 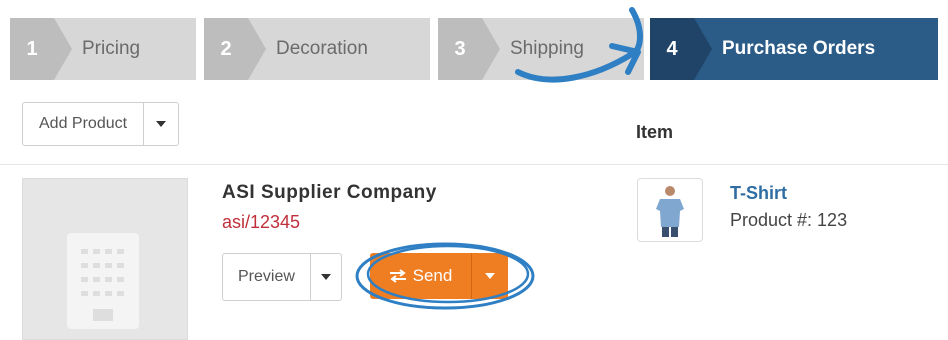 What do you see at coordinates (261, 222) in the screenshot?
I see `supplier-id: asi/12345` at bounding box center [261, 222].